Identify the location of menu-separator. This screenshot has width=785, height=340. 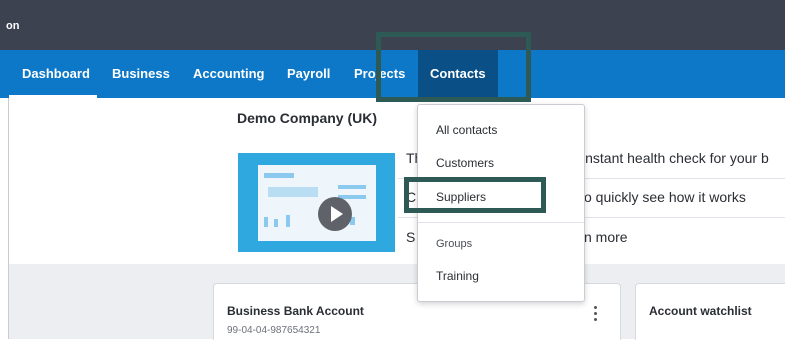
(501, 222).